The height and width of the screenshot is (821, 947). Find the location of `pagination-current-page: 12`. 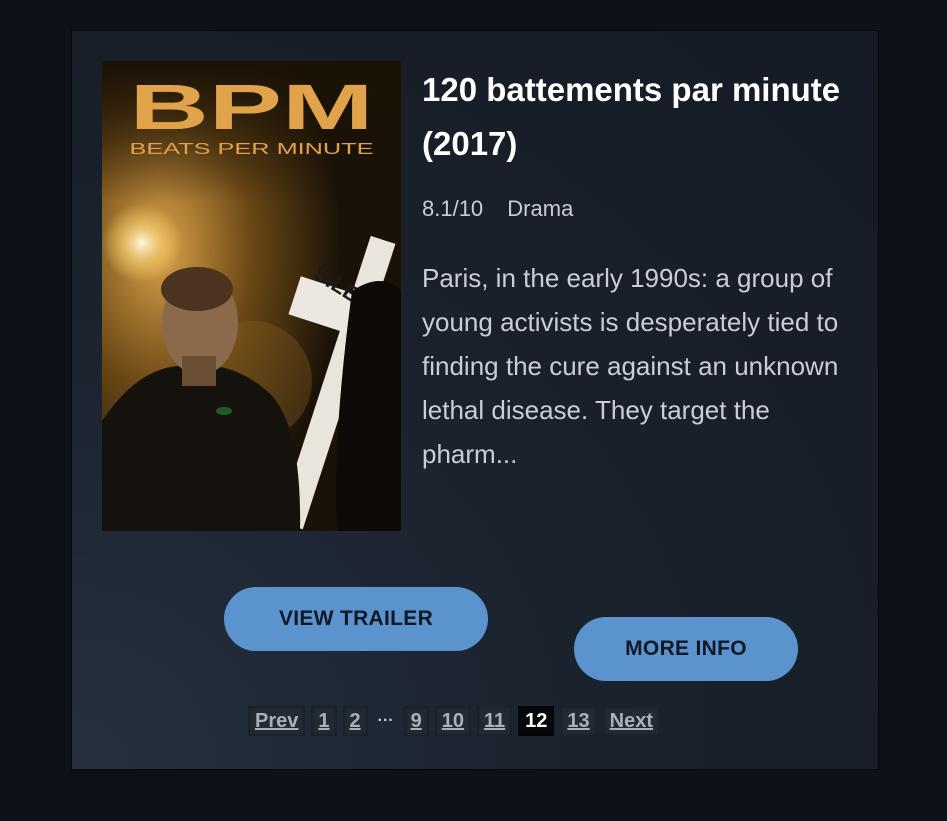

pagination-current-page: 12 is located at coordinates (536, 721).